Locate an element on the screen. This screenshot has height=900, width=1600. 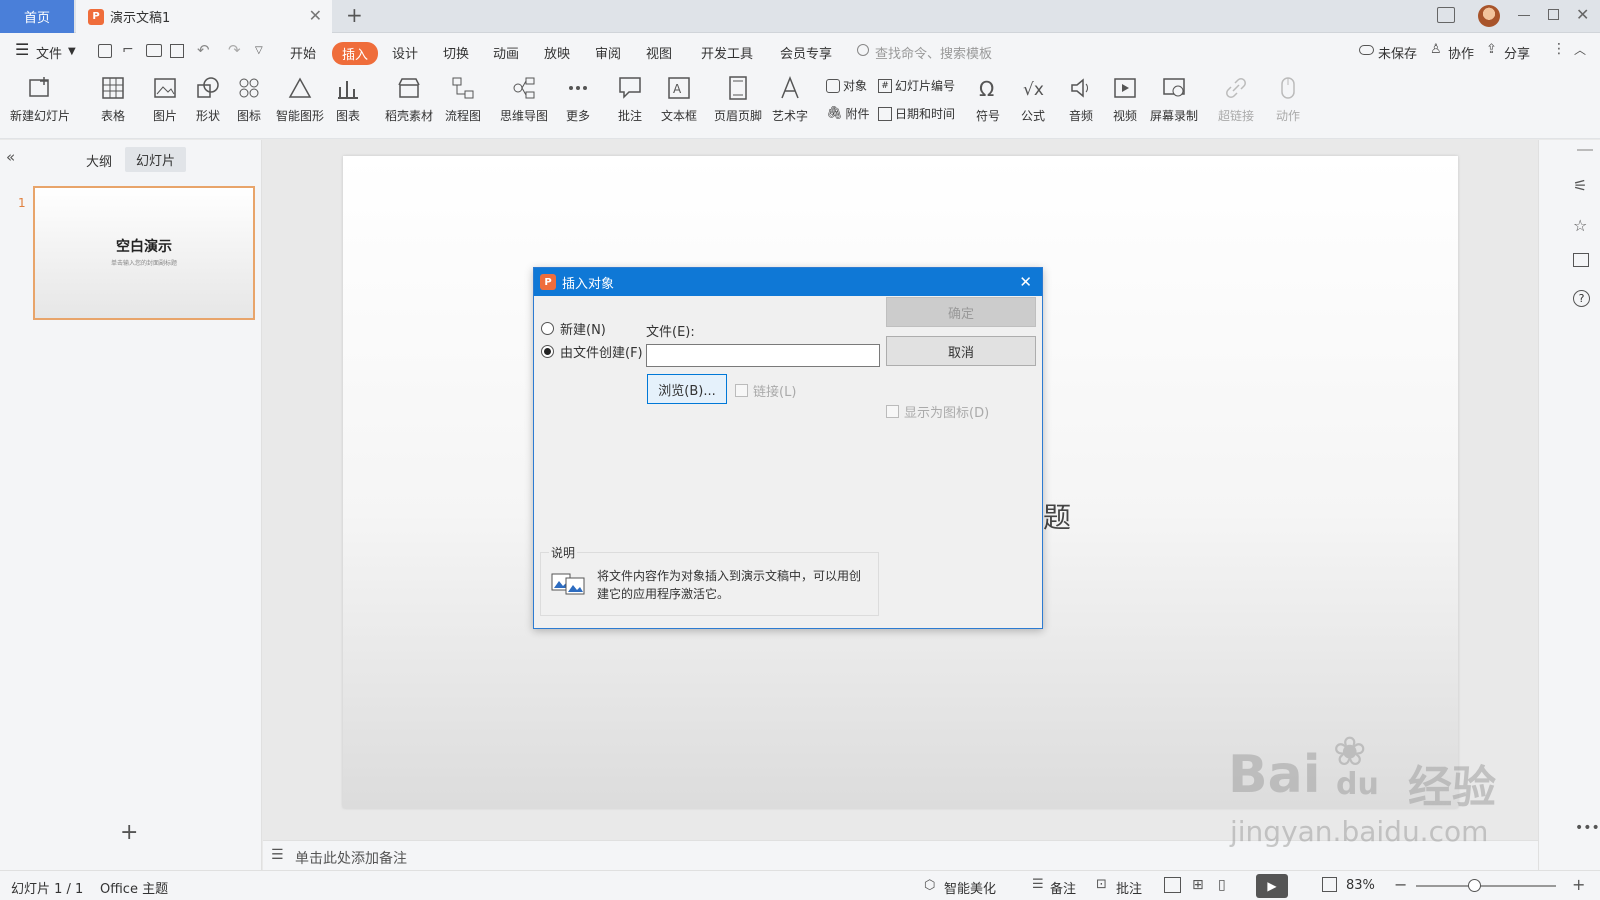
chevron-down-icon: ▼ is located at coordinates (72, 51).